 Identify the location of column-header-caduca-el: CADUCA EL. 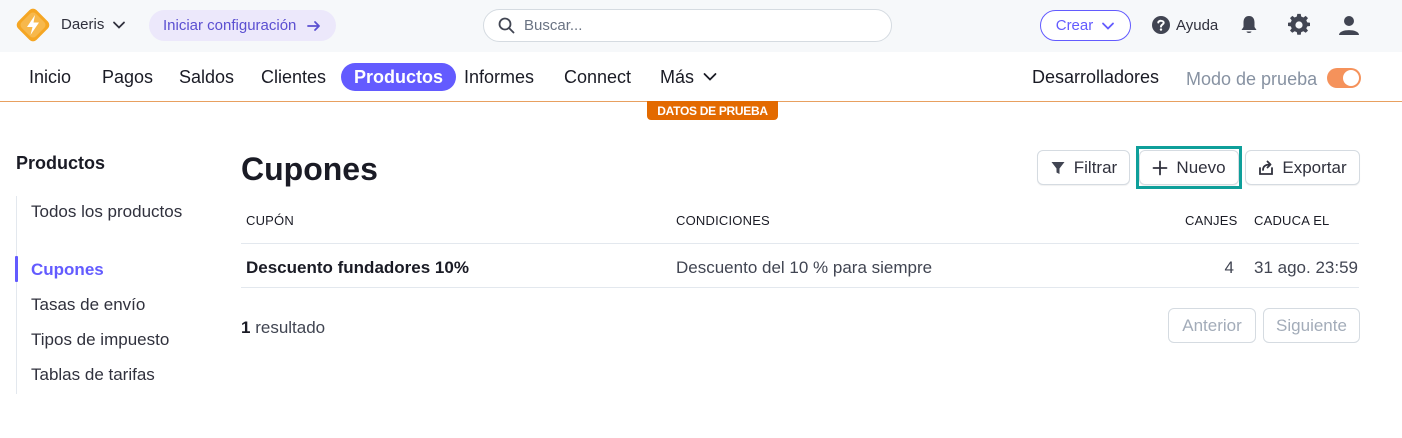
(1292, 220).